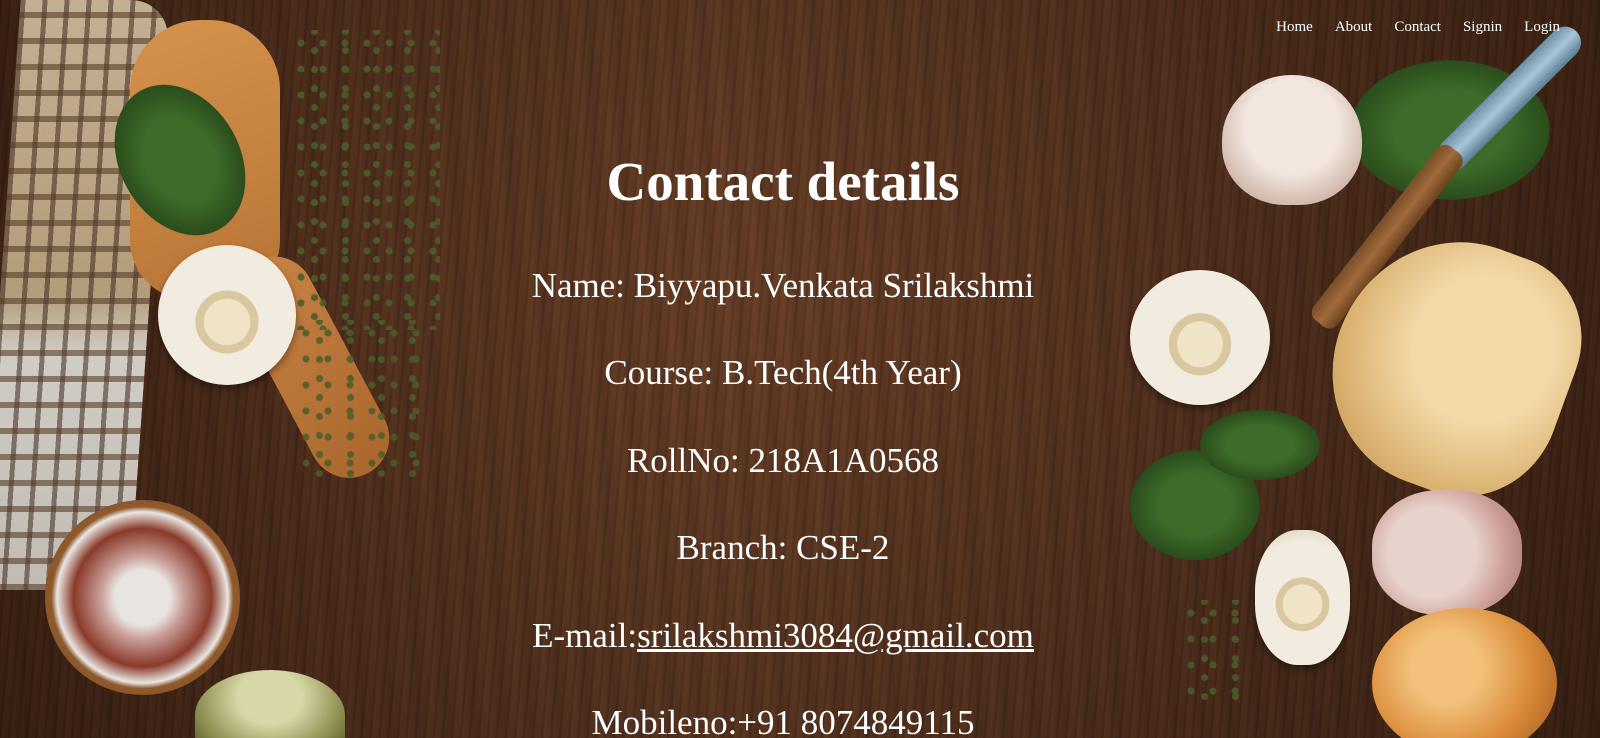  What do you see at coordinates (783, 372) in the screenshot?
I see `course-line: Course: B.Tech(4th Year)` at bounding box center [783, 372].